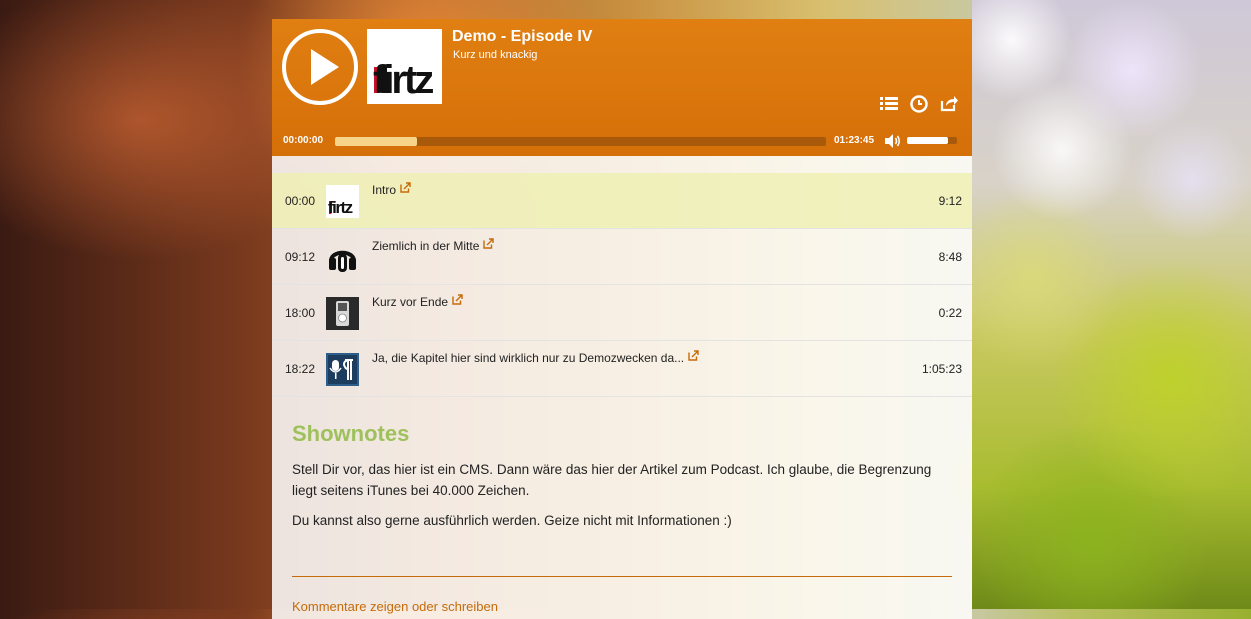  What do you see at coordinates (342, 313) in the screenshot?
I see `ipod-icon` at bounding box center [342, 313].